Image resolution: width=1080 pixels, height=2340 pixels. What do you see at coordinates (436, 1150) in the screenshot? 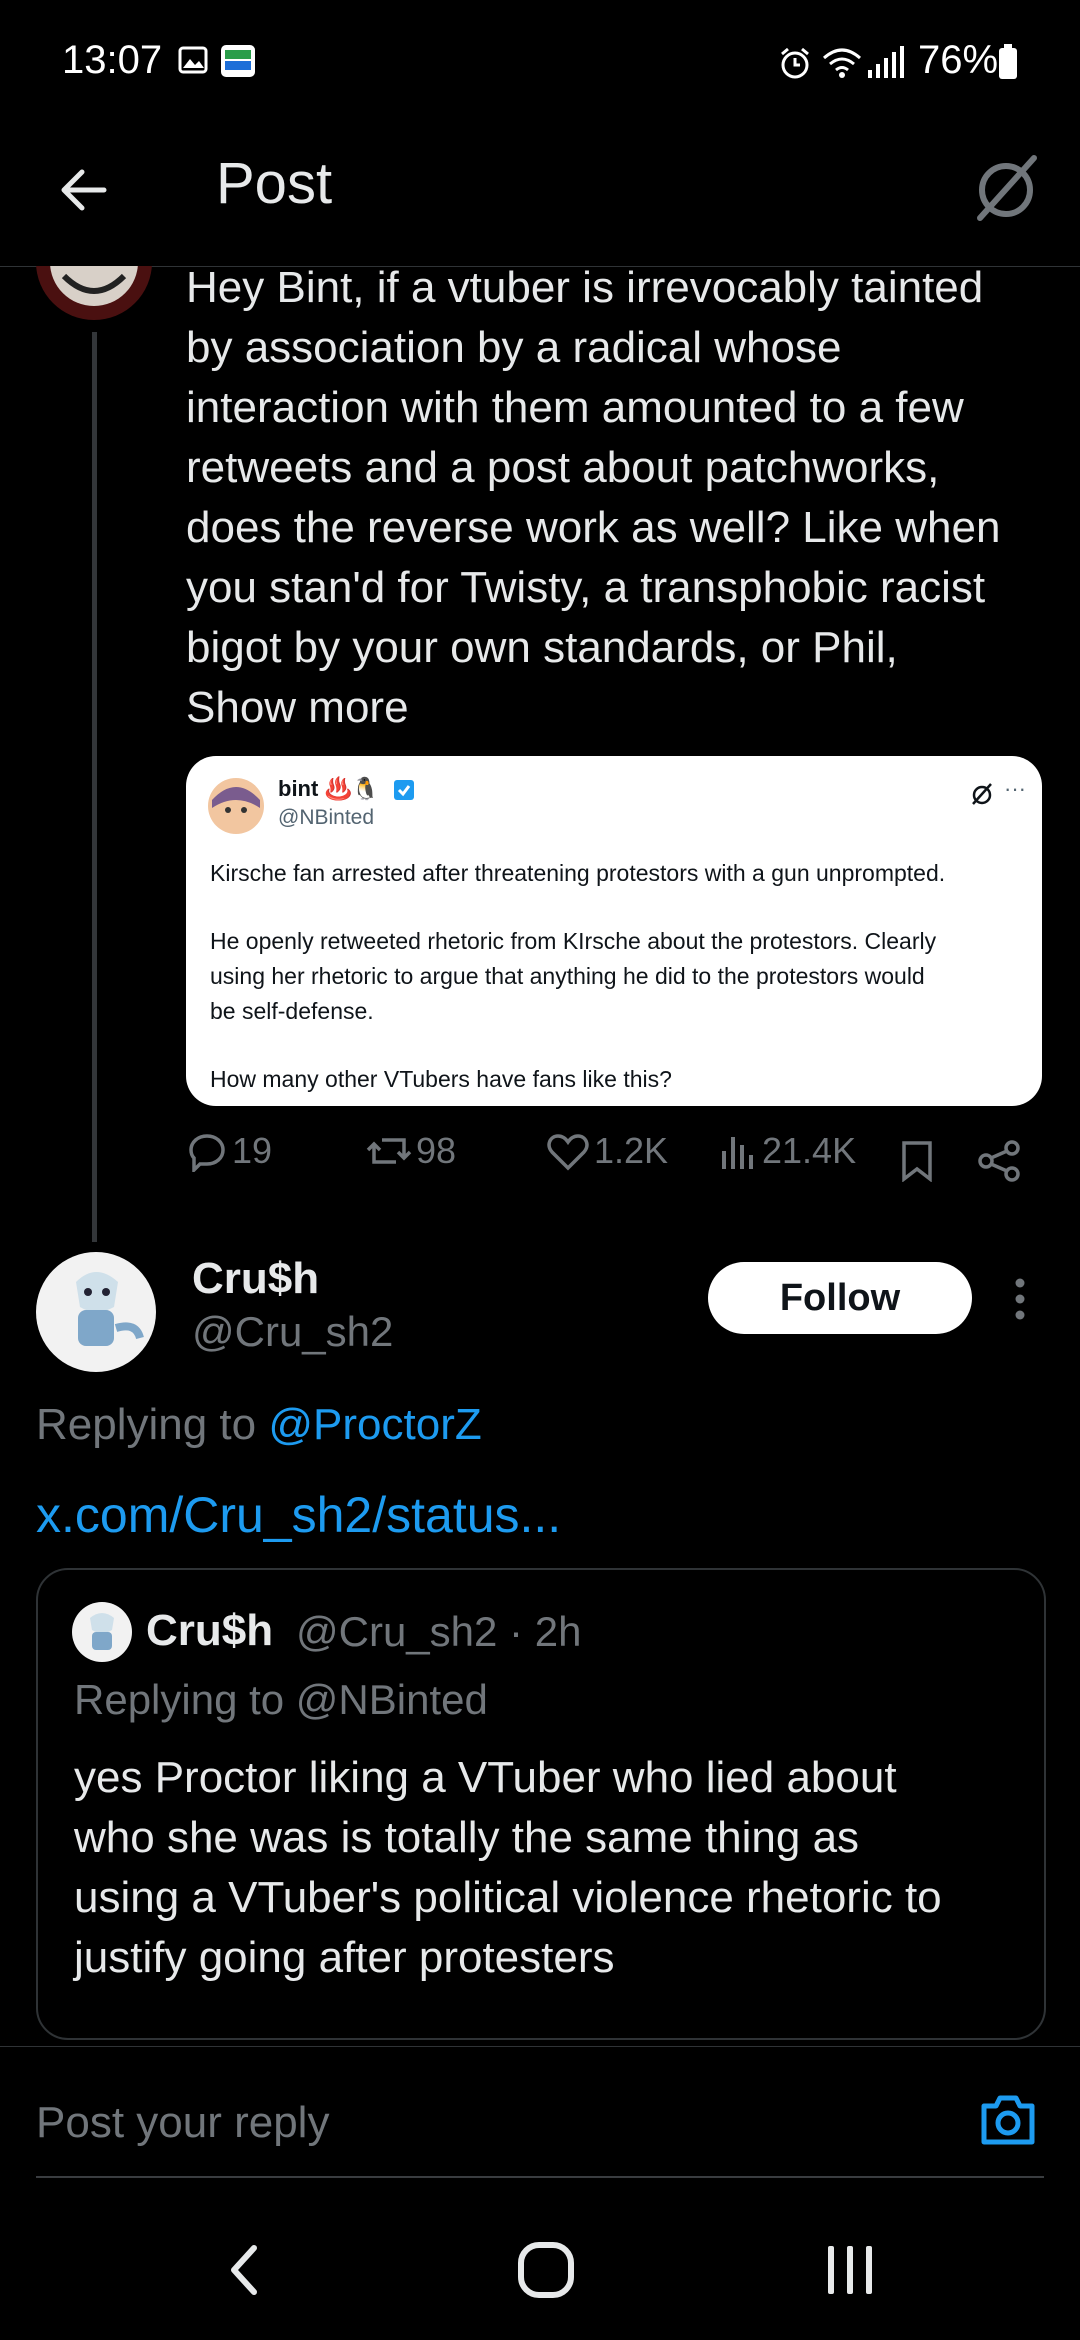
I see `repost-count: 98` at bounding box center [436, 1150].